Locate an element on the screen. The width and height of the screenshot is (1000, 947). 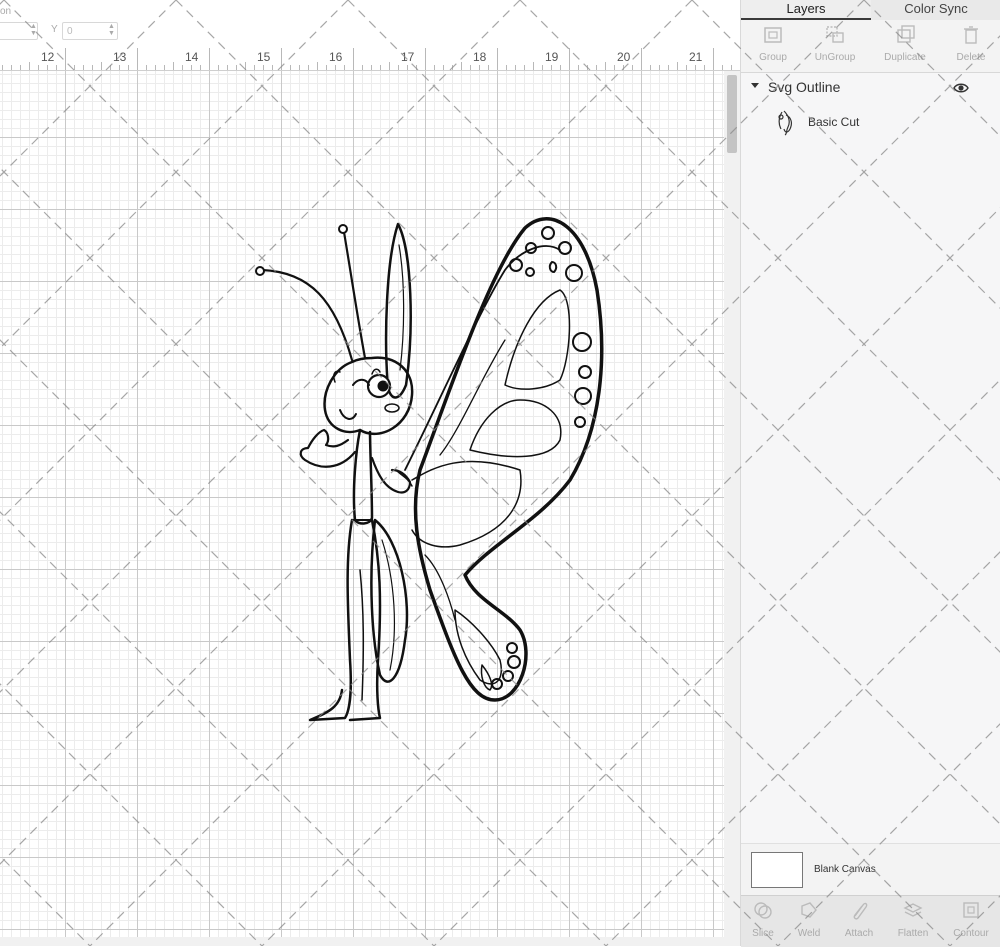
x-spinner-icon: ▲ ▼ is located at coordinates (33, 30).